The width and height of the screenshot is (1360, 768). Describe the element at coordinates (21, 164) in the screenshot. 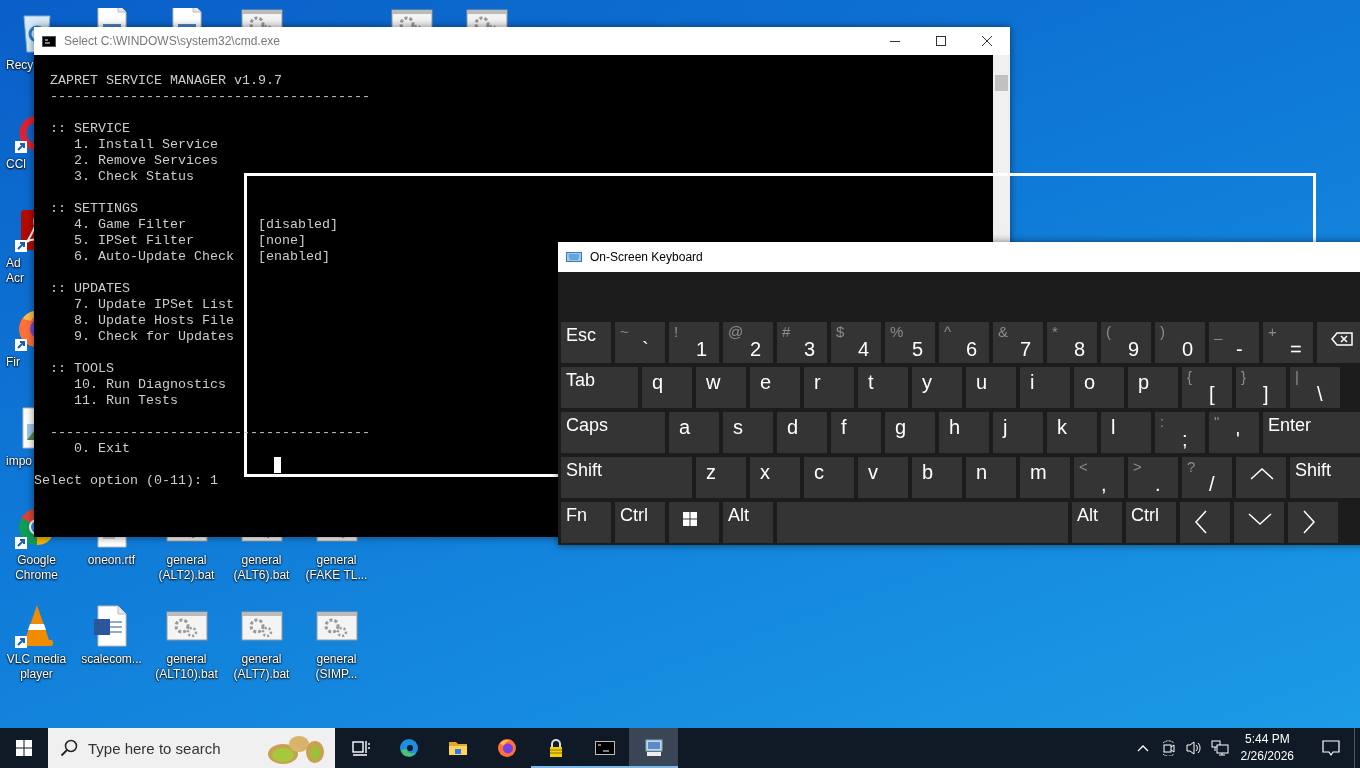

I see `desktop-icon-label: CCl` at that location.